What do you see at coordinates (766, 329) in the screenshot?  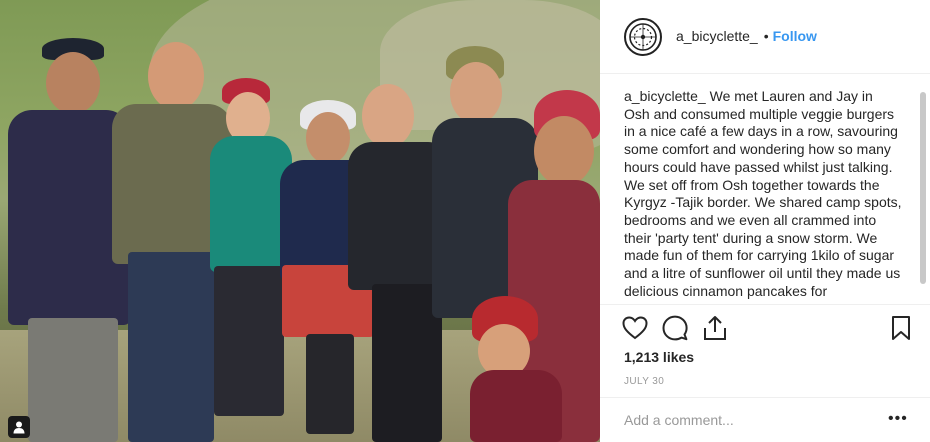 I see `action-bar` at bounding box center [766, 329].